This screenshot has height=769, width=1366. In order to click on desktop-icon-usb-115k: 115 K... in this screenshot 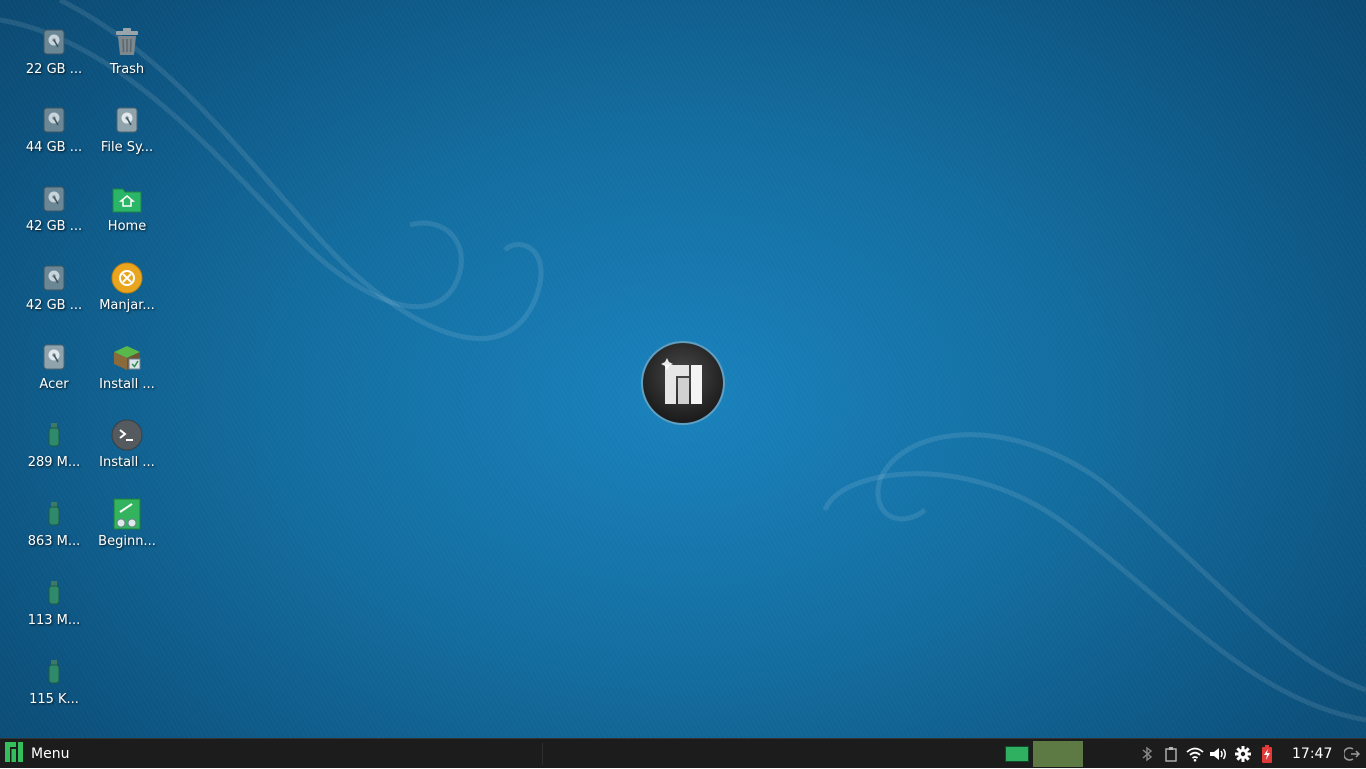, I will do `click(54, 688)`.